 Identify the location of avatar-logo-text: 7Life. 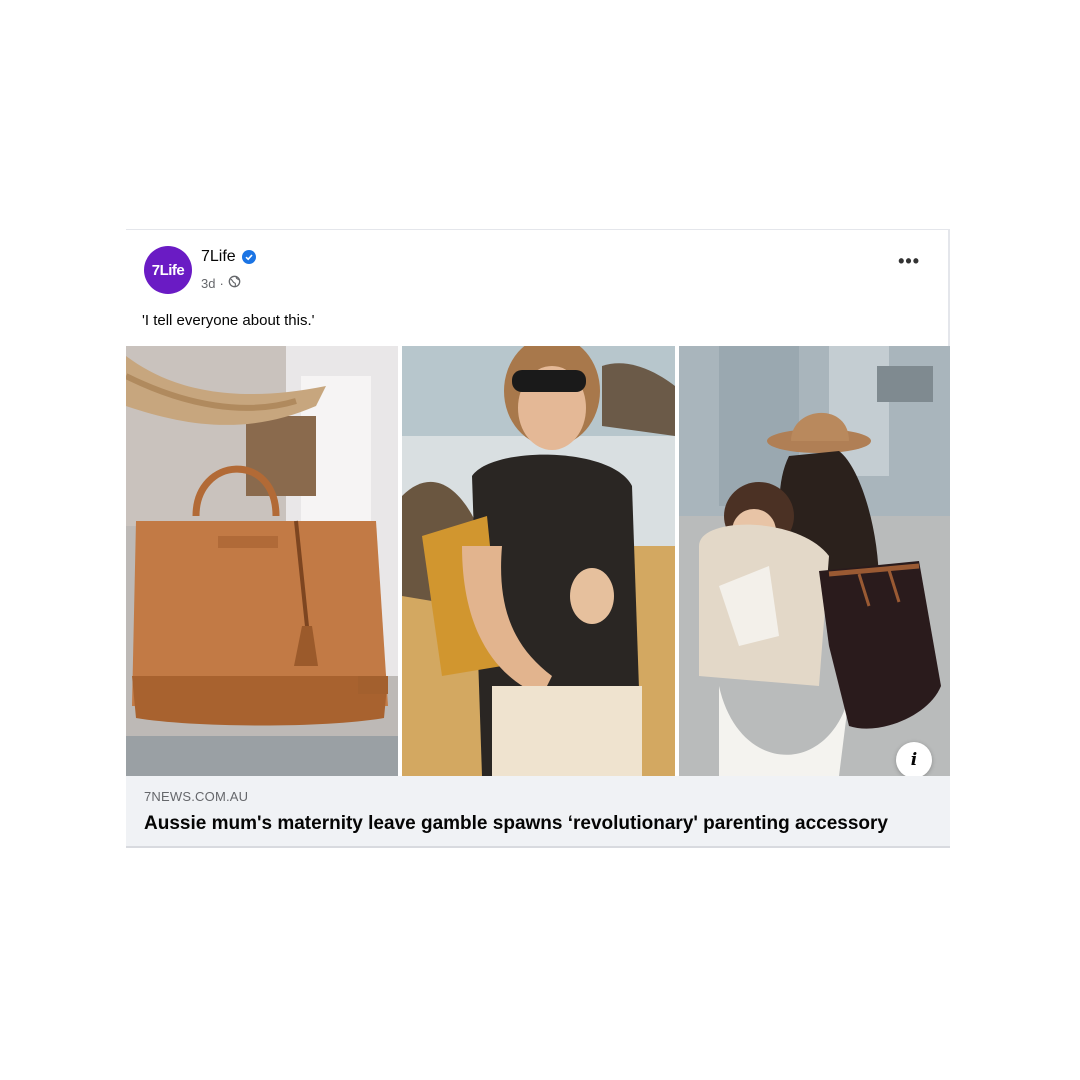
(168, 270).